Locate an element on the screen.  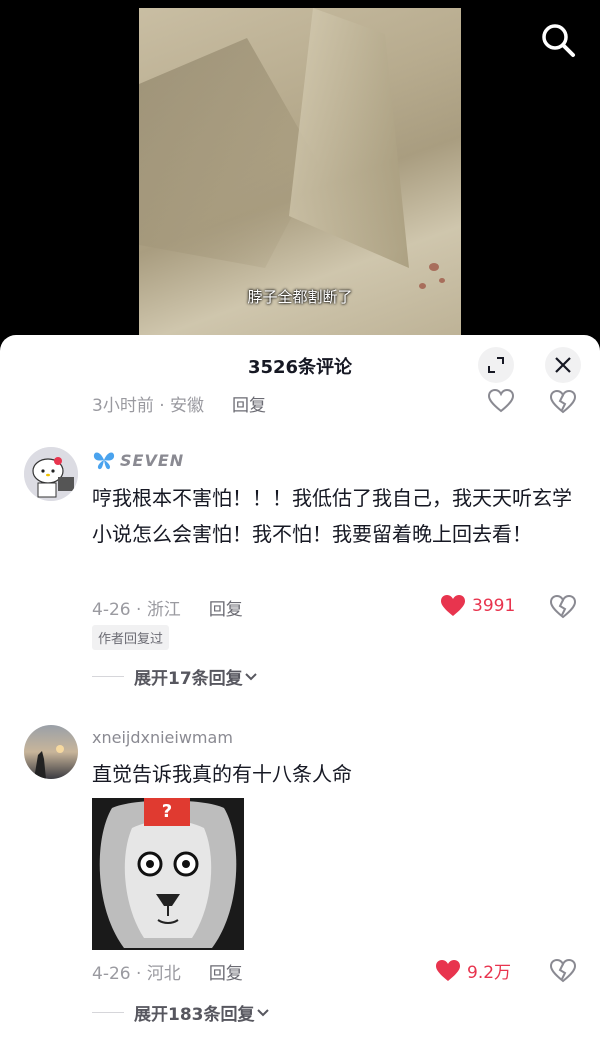
like-button: 9.2万 is located at coordinates (473, 970).